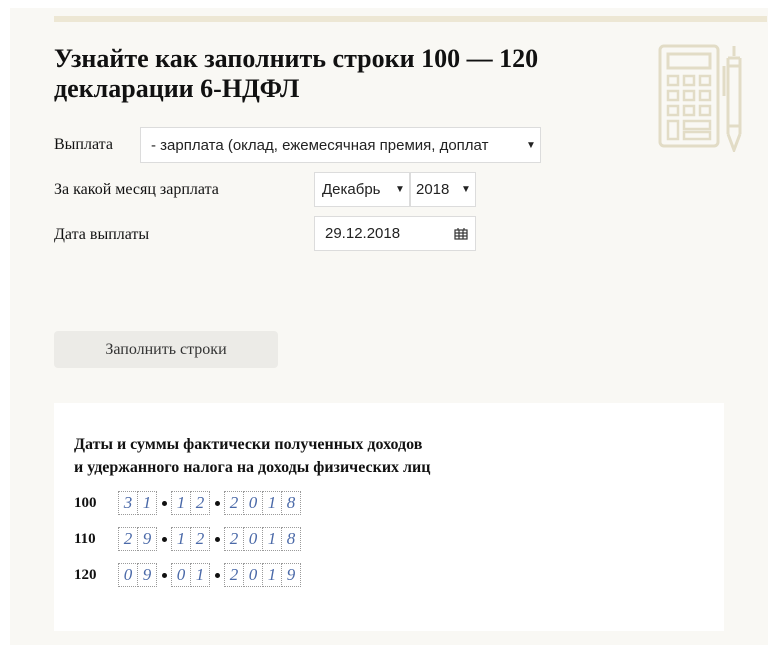  What do you see at coordinates (136, 189) in the screenshot?
I see `month-label: За какой месяц зарплата` at bounding box center [136, 189].